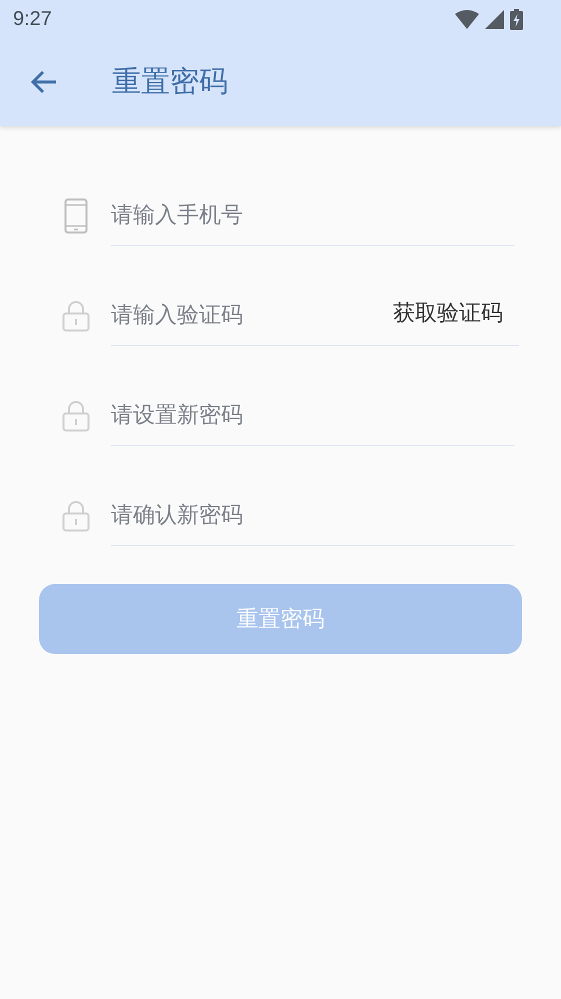 Image resolution: width=561 pixels, height=999 pixels. I want to click on input-field: 请输入验证码, so click(248, 315).